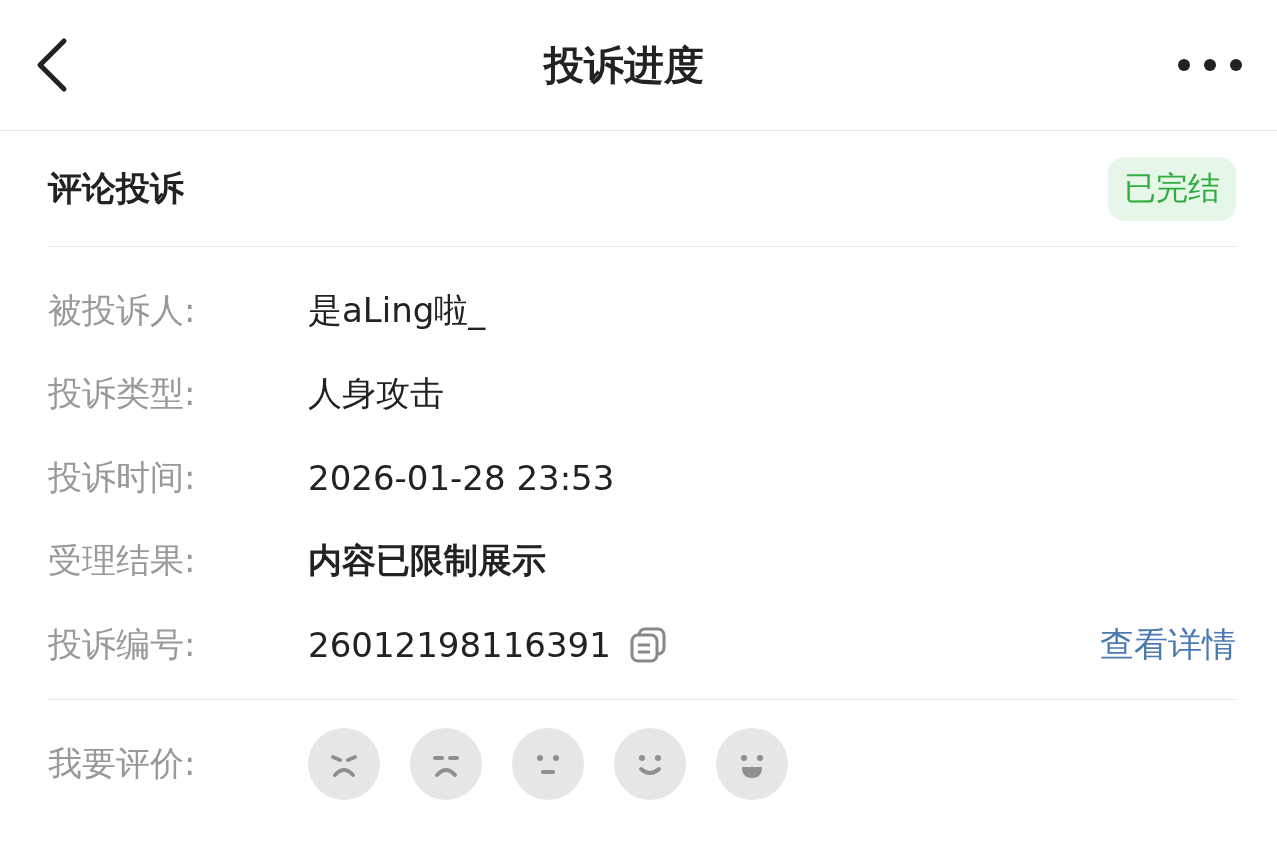 This screenshot has height=845, width=1277. I want to click on field-value: 2026-01-28 23:53, so click(461, 477).